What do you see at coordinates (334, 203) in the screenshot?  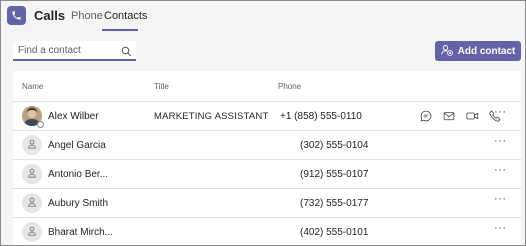 I see `contact-phone: (732) 555-0177` at bounding box center [334, 203].